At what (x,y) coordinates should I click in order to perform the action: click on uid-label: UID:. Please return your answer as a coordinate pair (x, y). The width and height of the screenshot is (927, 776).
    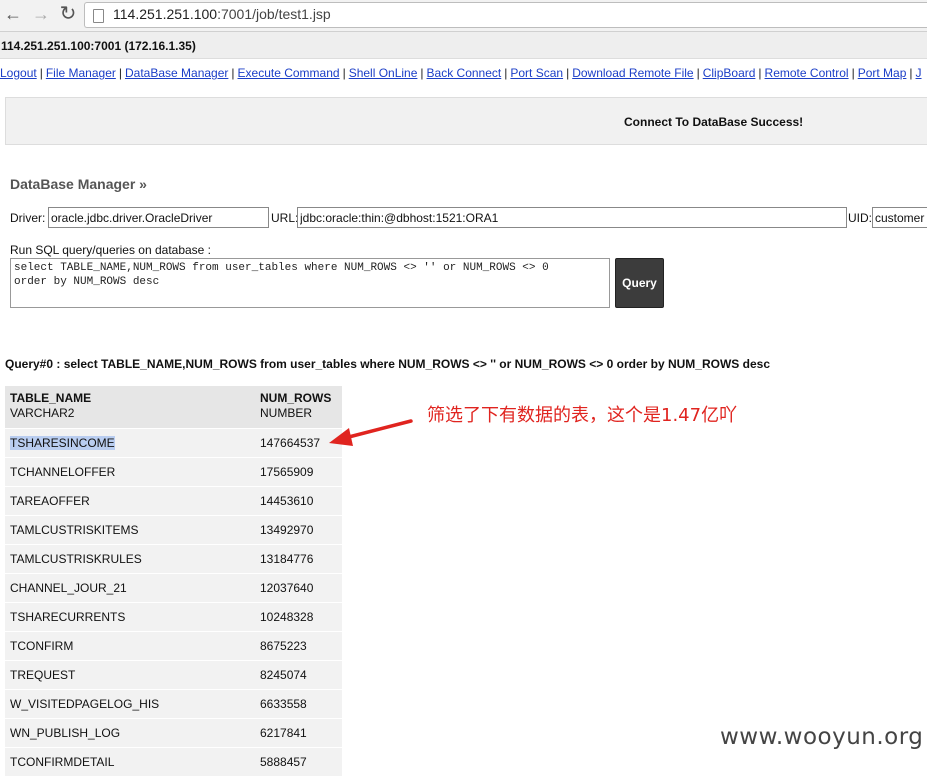
    Looking at the image, I should click on (860, 218).